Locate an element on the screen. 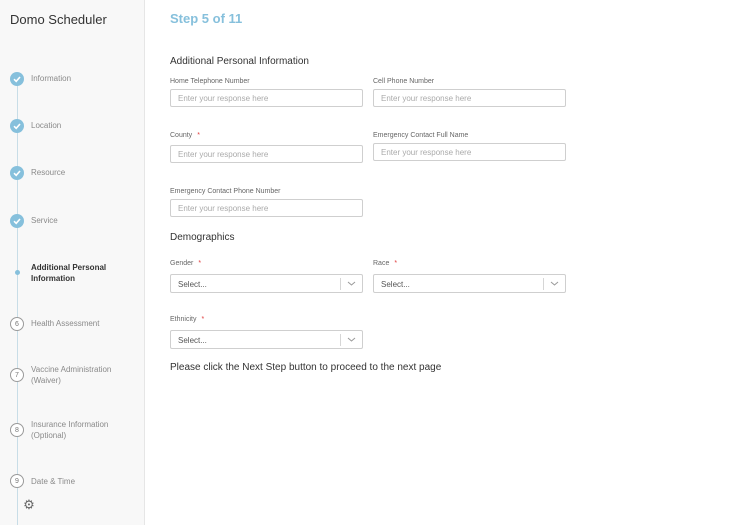 The image size is (735, 525). step-number: 8 is located at coordinates (17, 430).